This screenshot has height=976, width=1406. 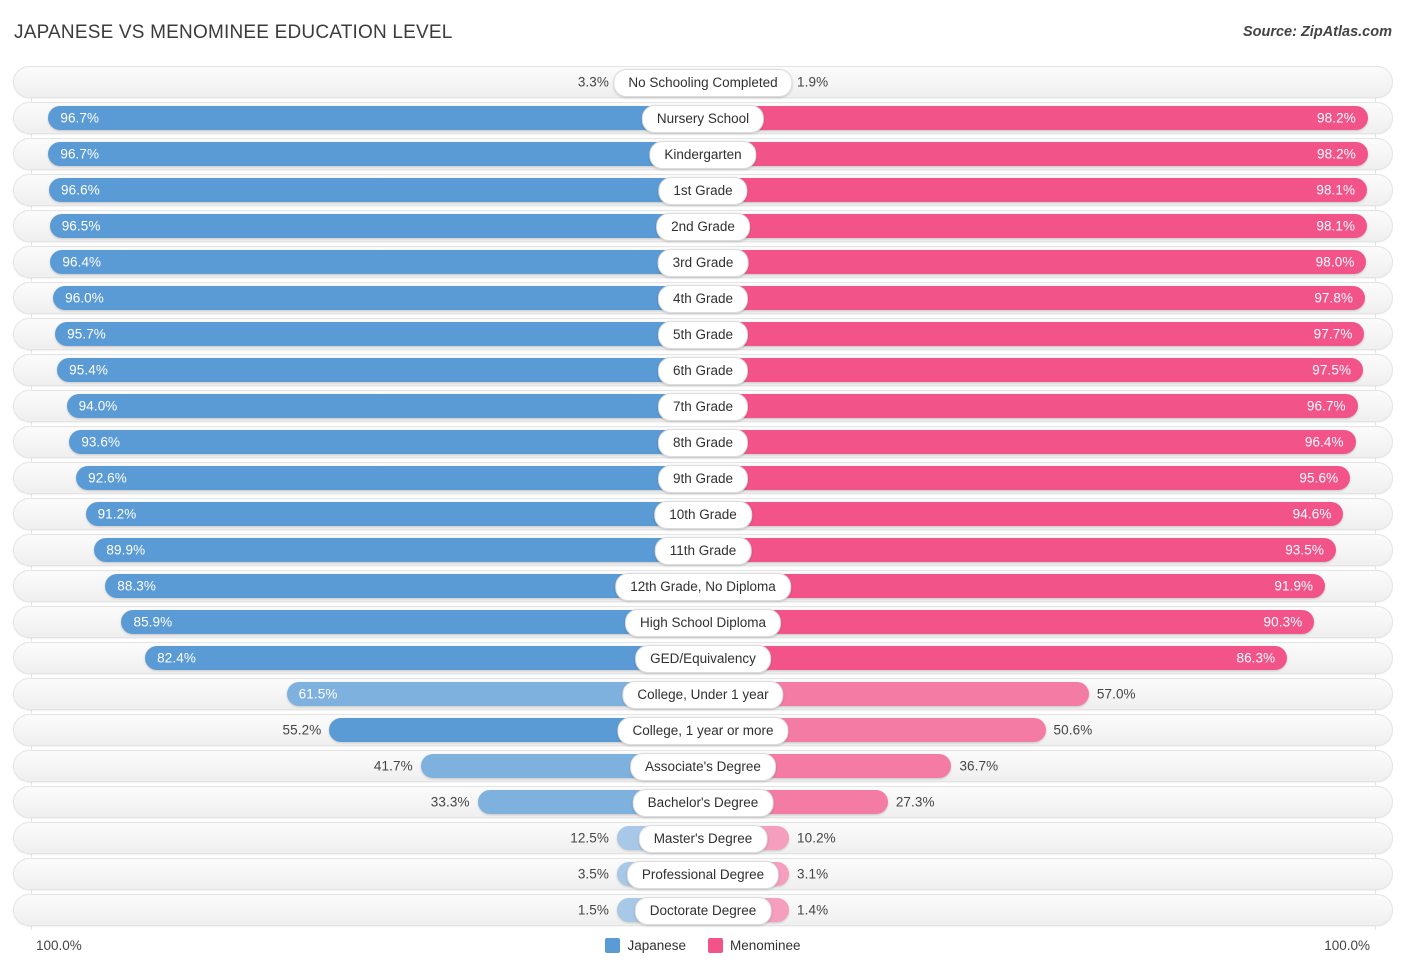 What do you see at coordinates (645, 945) in the screenshot?
I see `legend-item: Japanese` at bounding box center [645, 945].